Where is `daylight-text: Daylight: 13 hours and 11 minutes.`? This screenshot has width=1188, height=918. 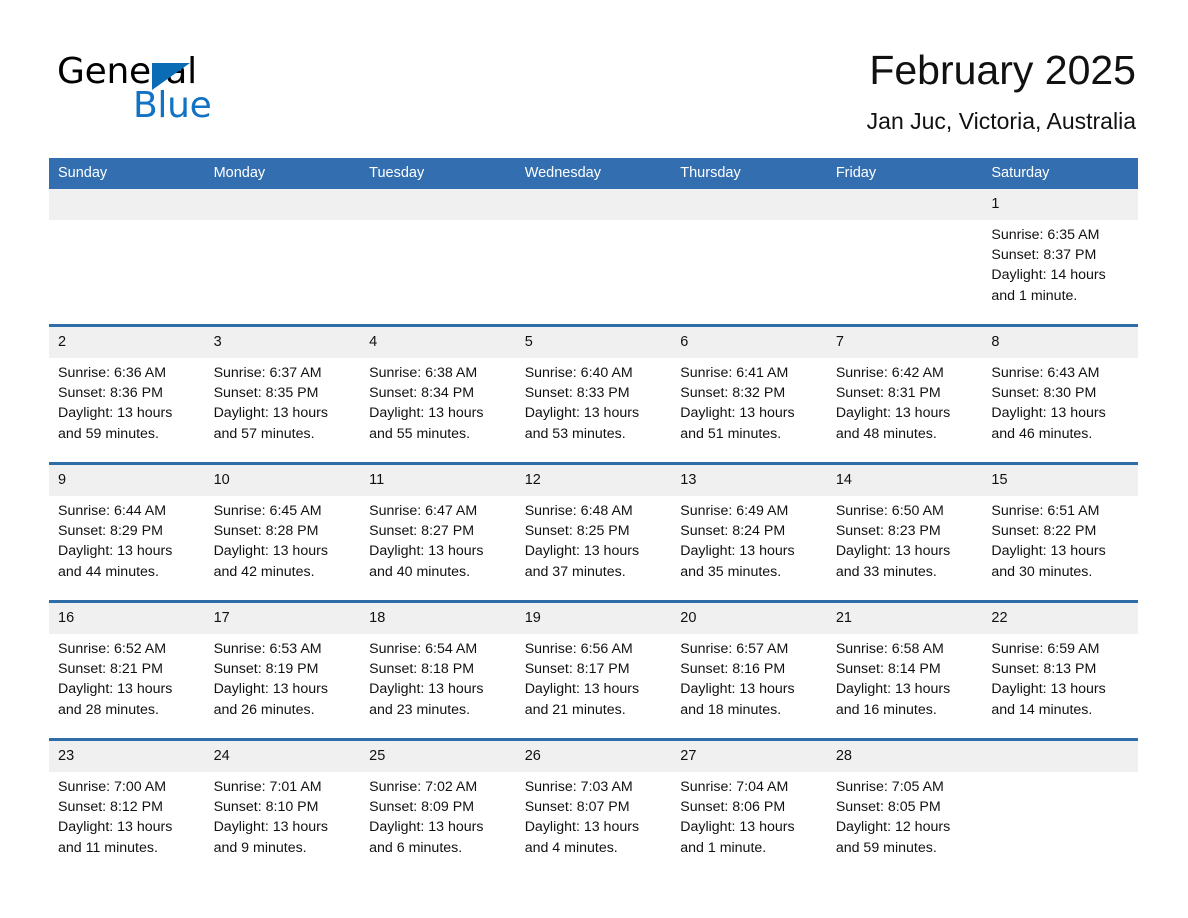 daylight-text: Daylight: 13 hours and 11 minutes. is located at coordinates (115, 837).